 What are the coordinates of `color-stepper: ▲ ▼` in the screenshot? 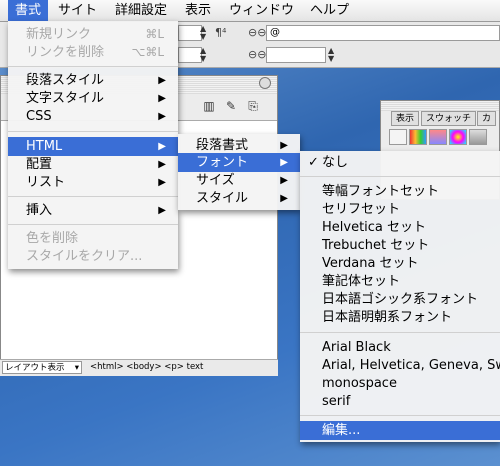 It's located at (205, 55).